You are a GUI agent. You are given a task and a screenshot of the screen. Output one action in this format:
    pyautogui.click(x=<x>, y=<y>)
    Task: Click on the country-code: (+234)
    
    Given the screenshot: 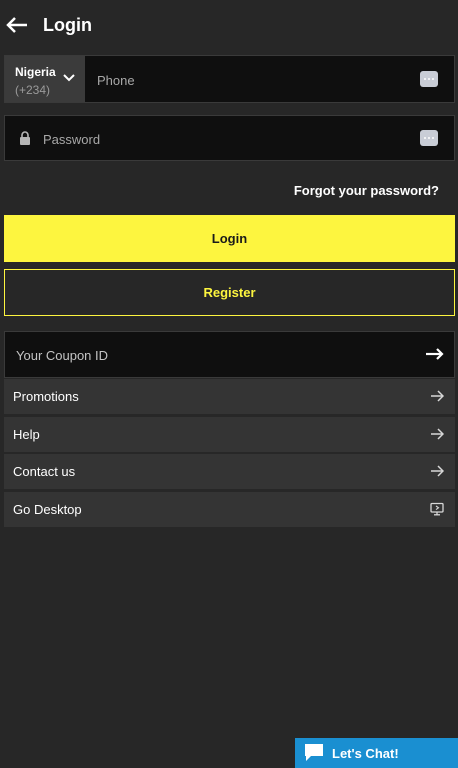 What is the action you would take?
    pyautogui.click(x=33, y=90)
    